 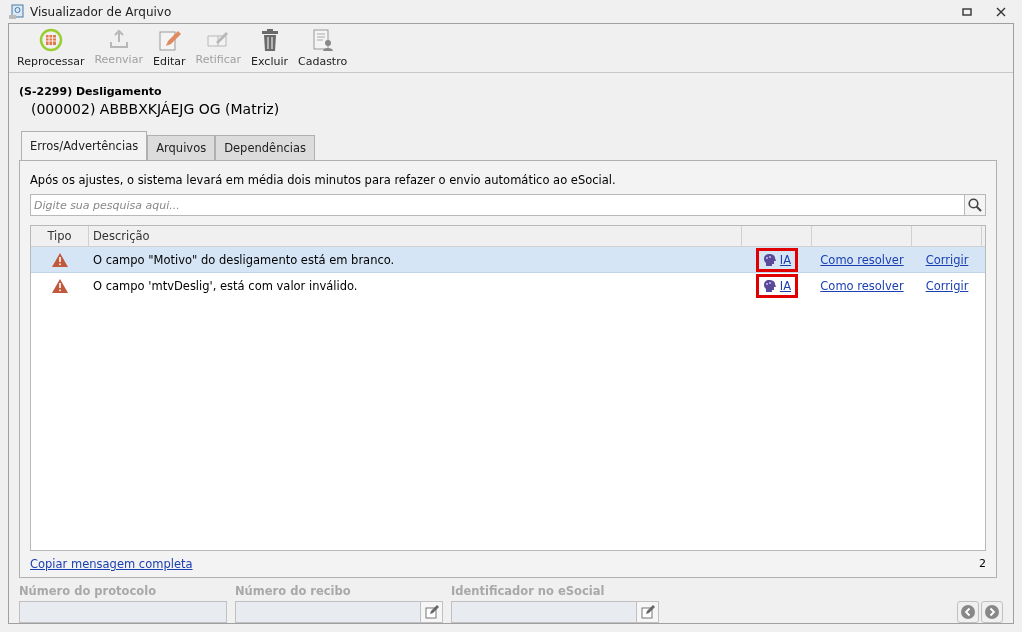 I want to click on table-row: O campo "Motivo" do desligamento está em branco. IA Como resolver Corrigir, so click(x=508, y=260).